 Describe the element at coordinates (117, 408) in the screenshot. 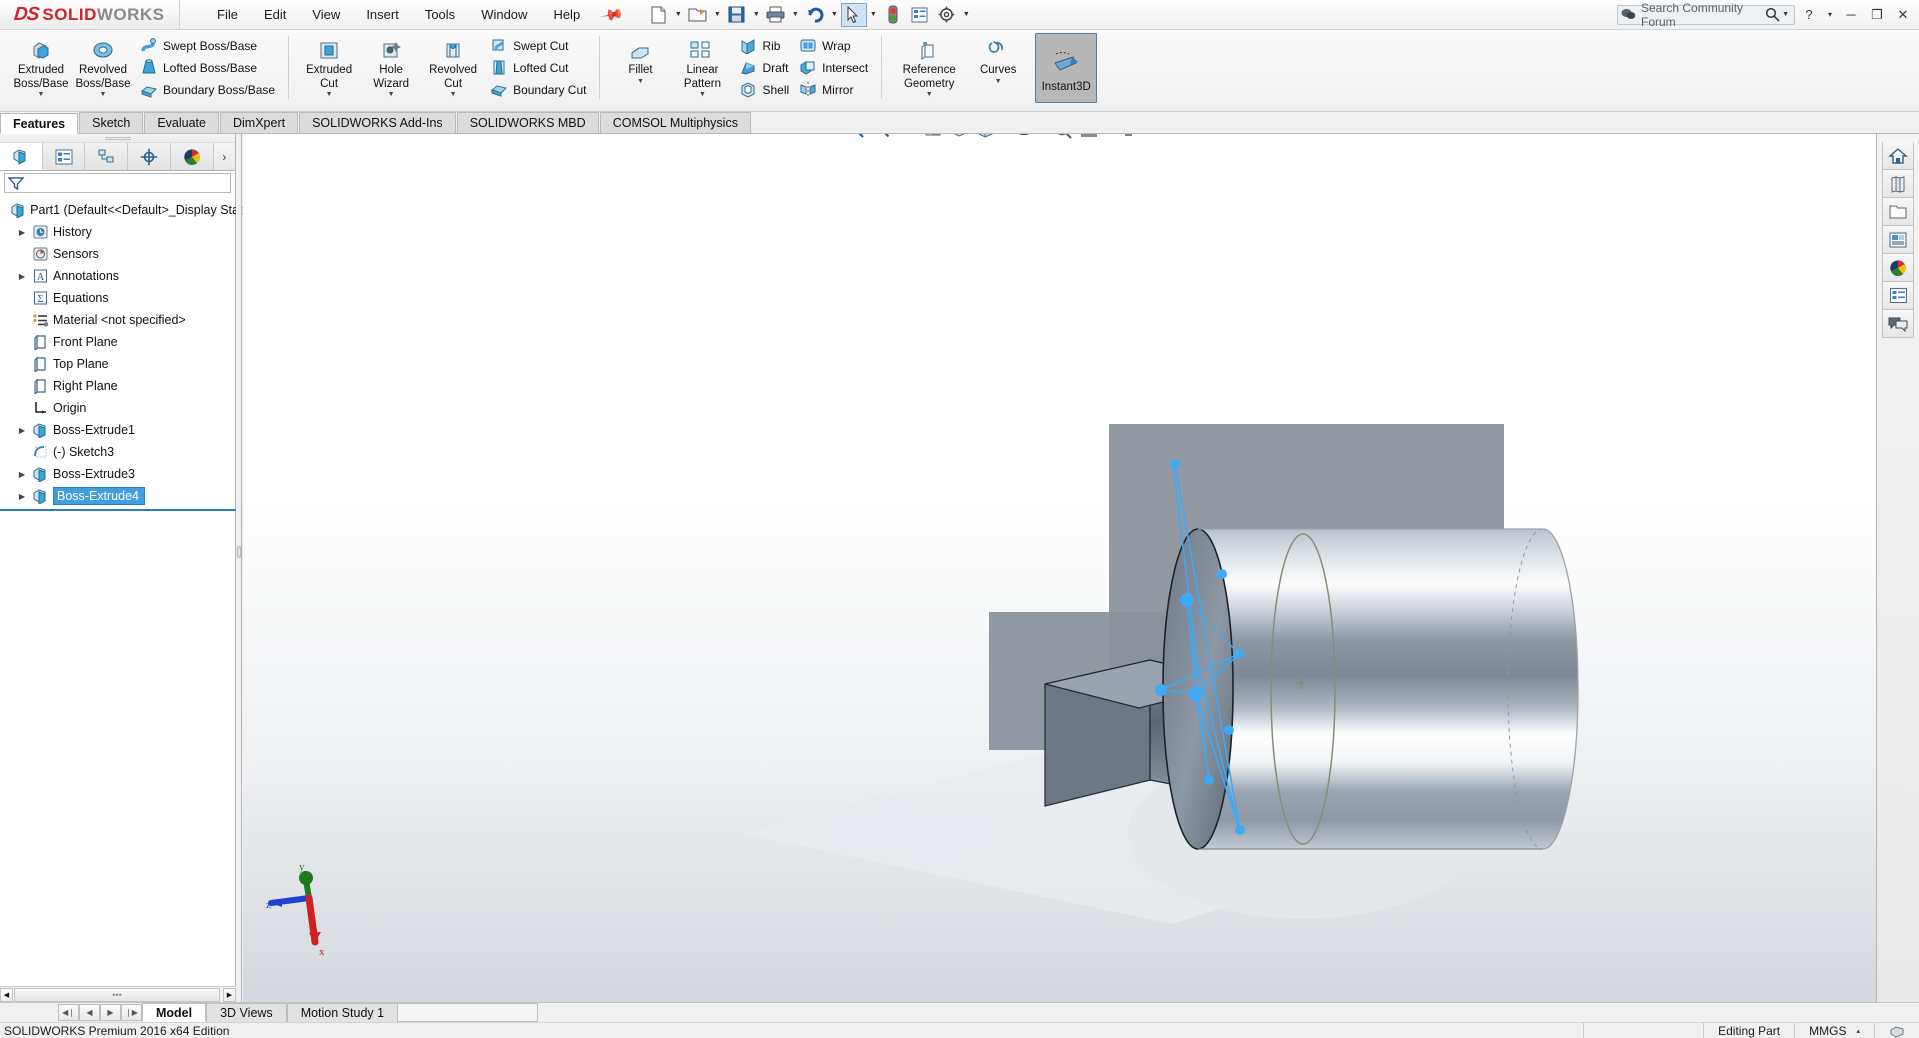

I see `tree-item-origin: ▶ Origin` at that location.